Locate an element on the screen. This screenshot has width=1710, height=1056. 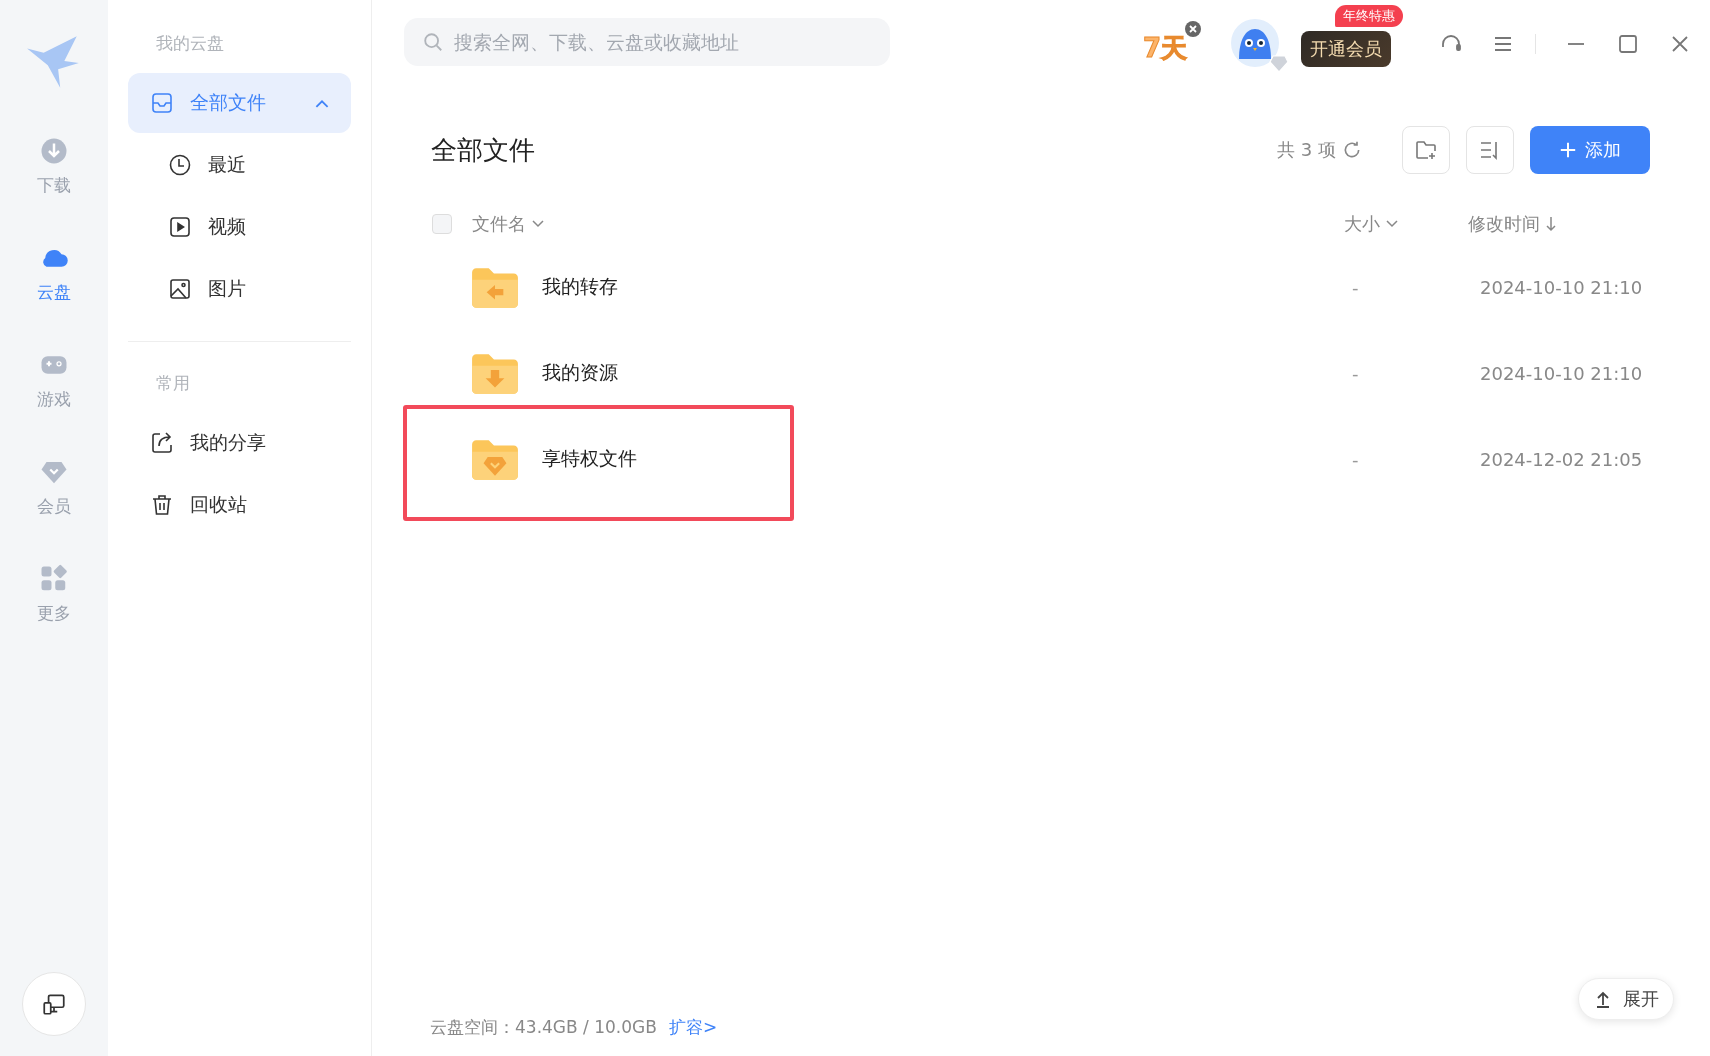
sort-button is located at coordinates (1490, 150).